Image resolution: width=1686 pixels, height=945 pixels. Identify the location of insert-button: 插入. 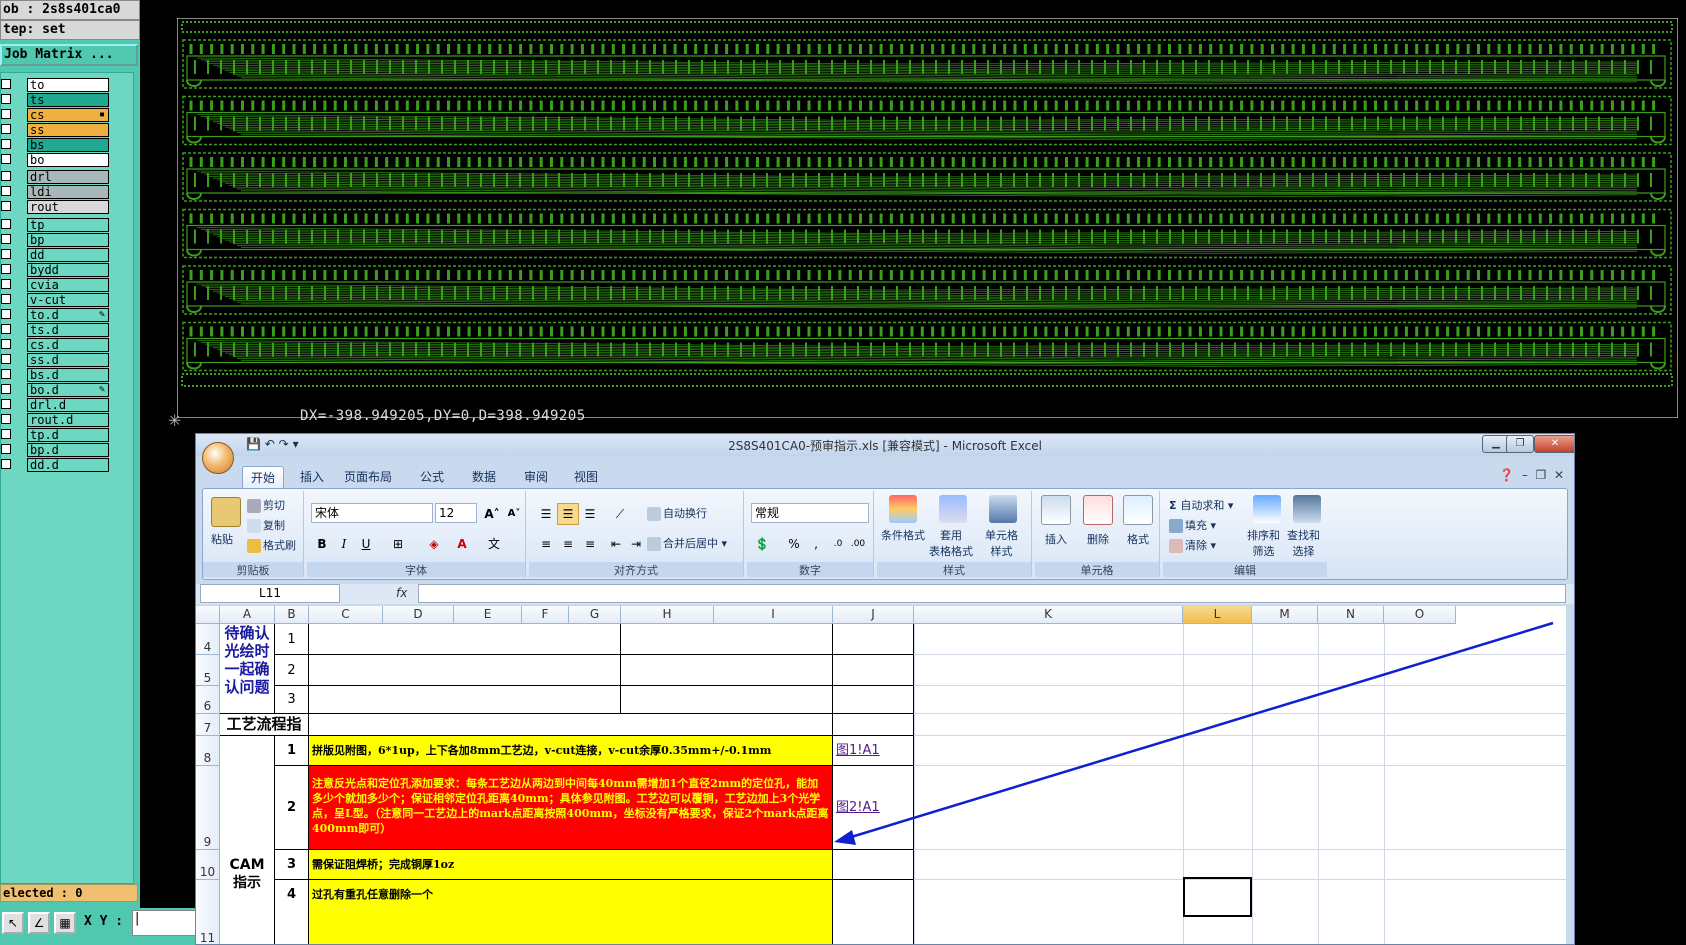
(1056, 539).